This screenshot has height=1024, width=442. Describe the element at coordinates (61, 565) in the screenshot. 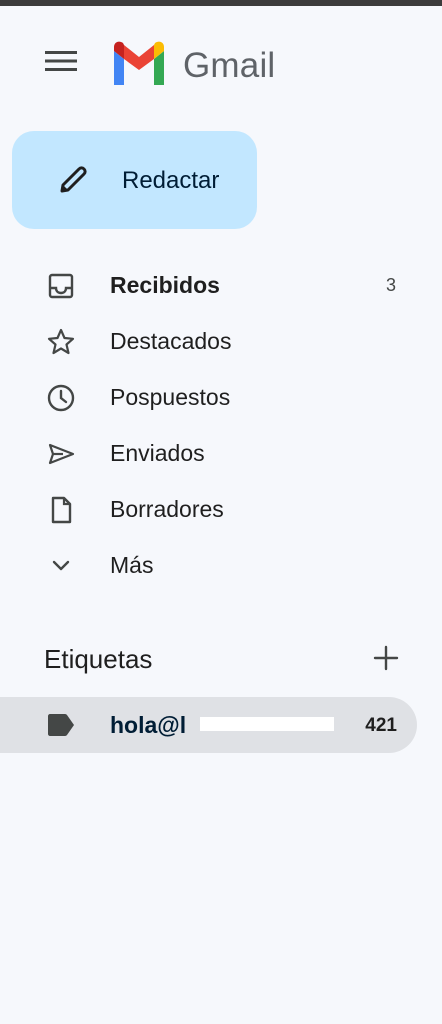

I see `chevron-down-icon` at that location.